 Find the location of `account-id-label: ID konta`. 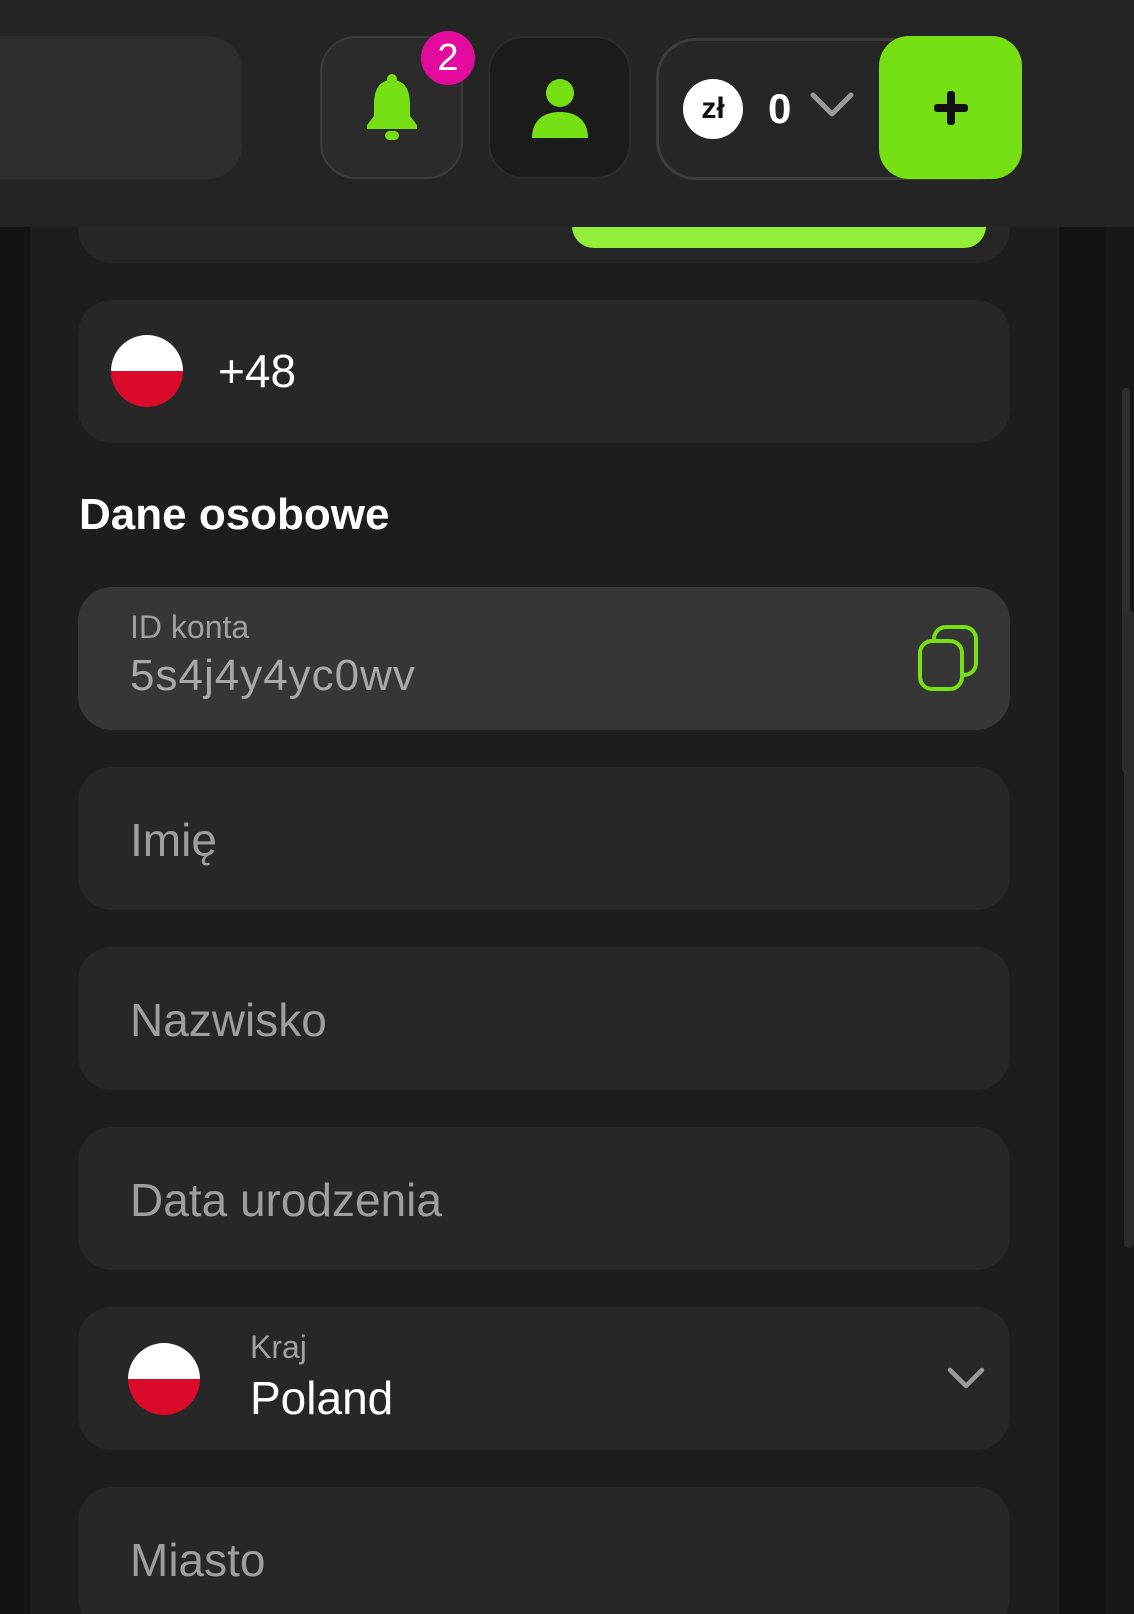

account-id-label: ID konta is located at coordinates (190, 627).